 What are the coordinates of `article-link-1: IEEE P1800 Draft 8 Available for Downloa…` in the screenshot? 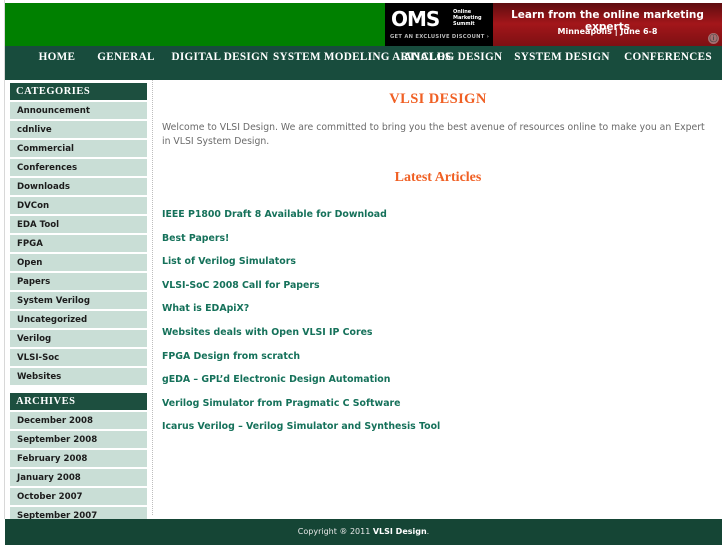 It's located at (274, 214).